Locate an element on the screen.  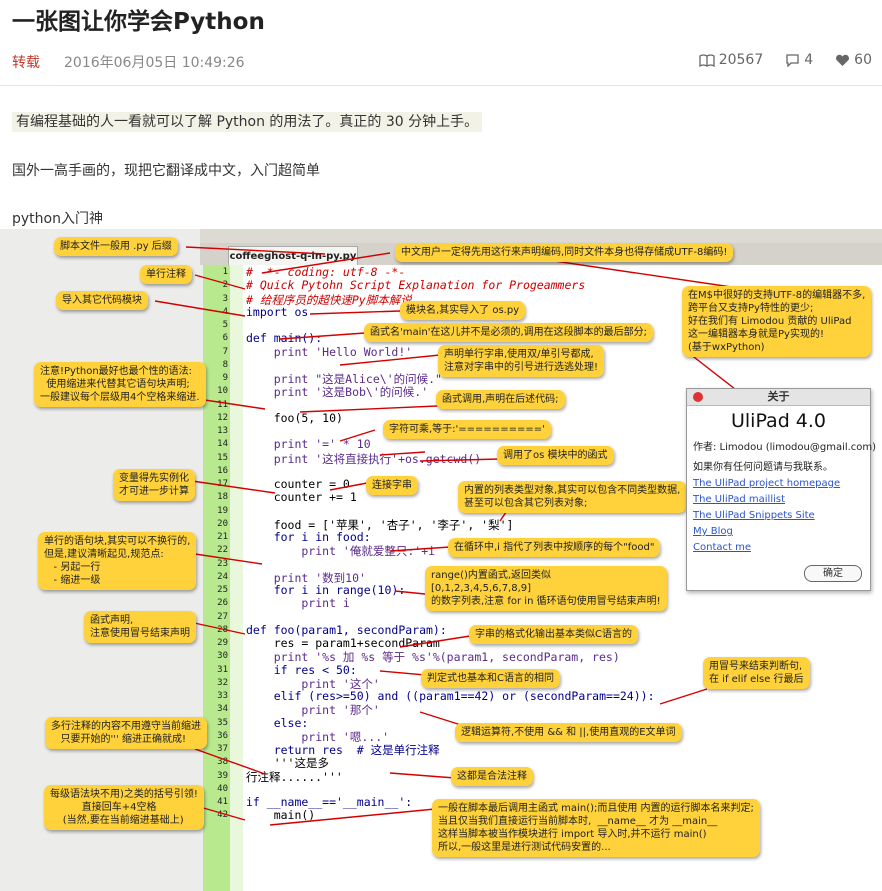
header-divider is located at coordinates (441, 85).